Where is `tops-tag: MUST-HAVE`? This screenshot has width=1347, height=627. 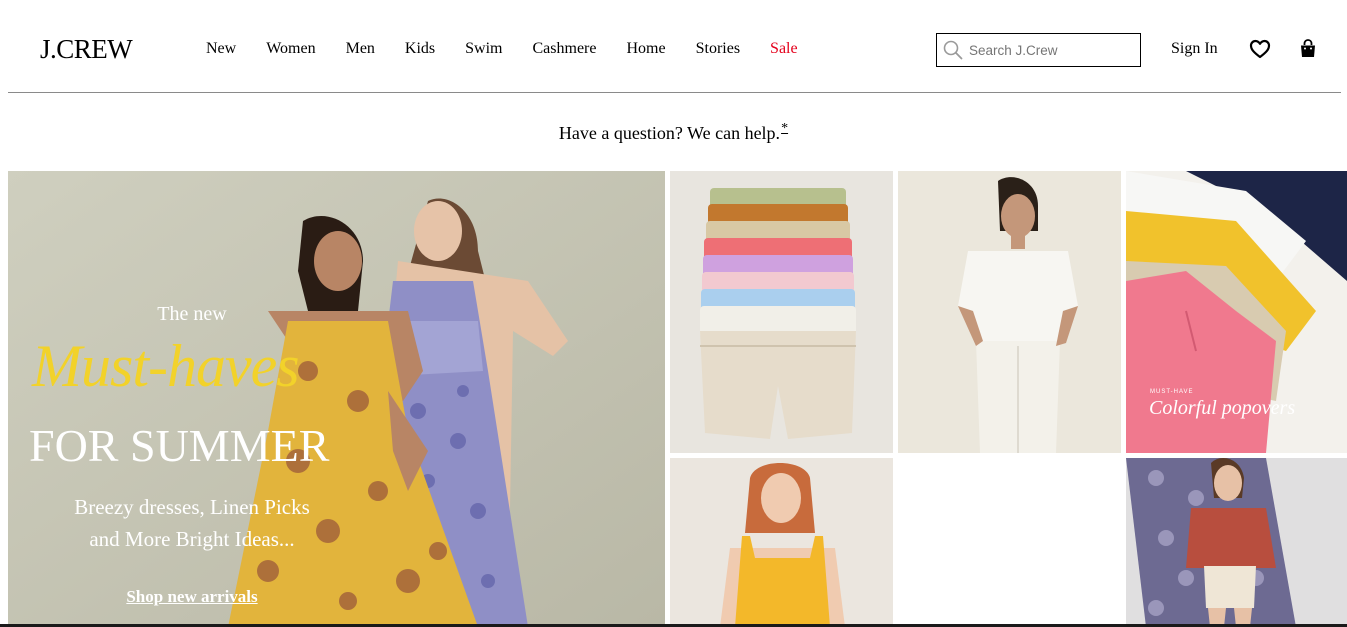
tops-tag: MUST-HAVE is located at coordinates (1172, 392).